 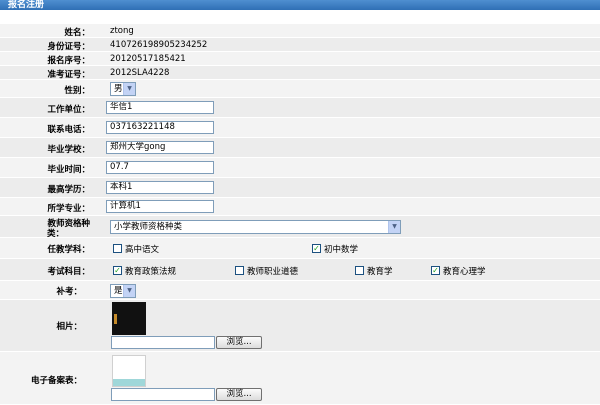 What do you see at coordinates (163, 342) in the screenshot?
I see `photo-file-input` at bounding box center [163, 342].